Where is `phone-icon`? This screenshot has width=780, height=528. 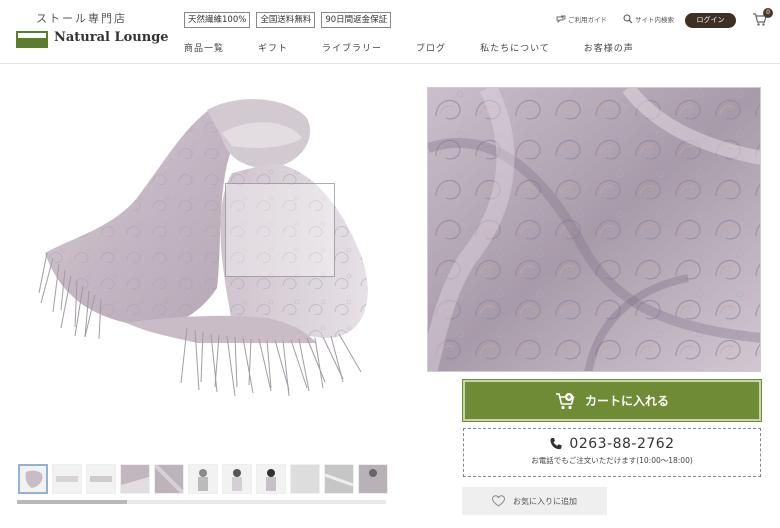
phone-icon is located at coordinates (556, 444).